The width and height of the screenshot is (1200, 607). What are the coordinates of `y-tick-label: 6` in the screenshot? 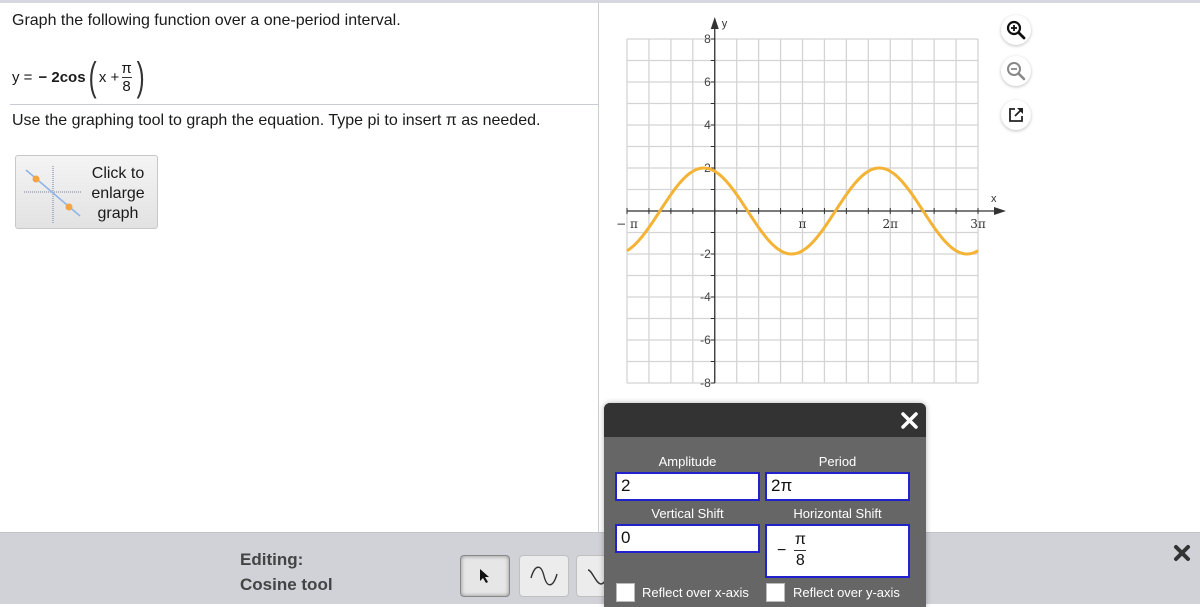 It's located at (707, 82).